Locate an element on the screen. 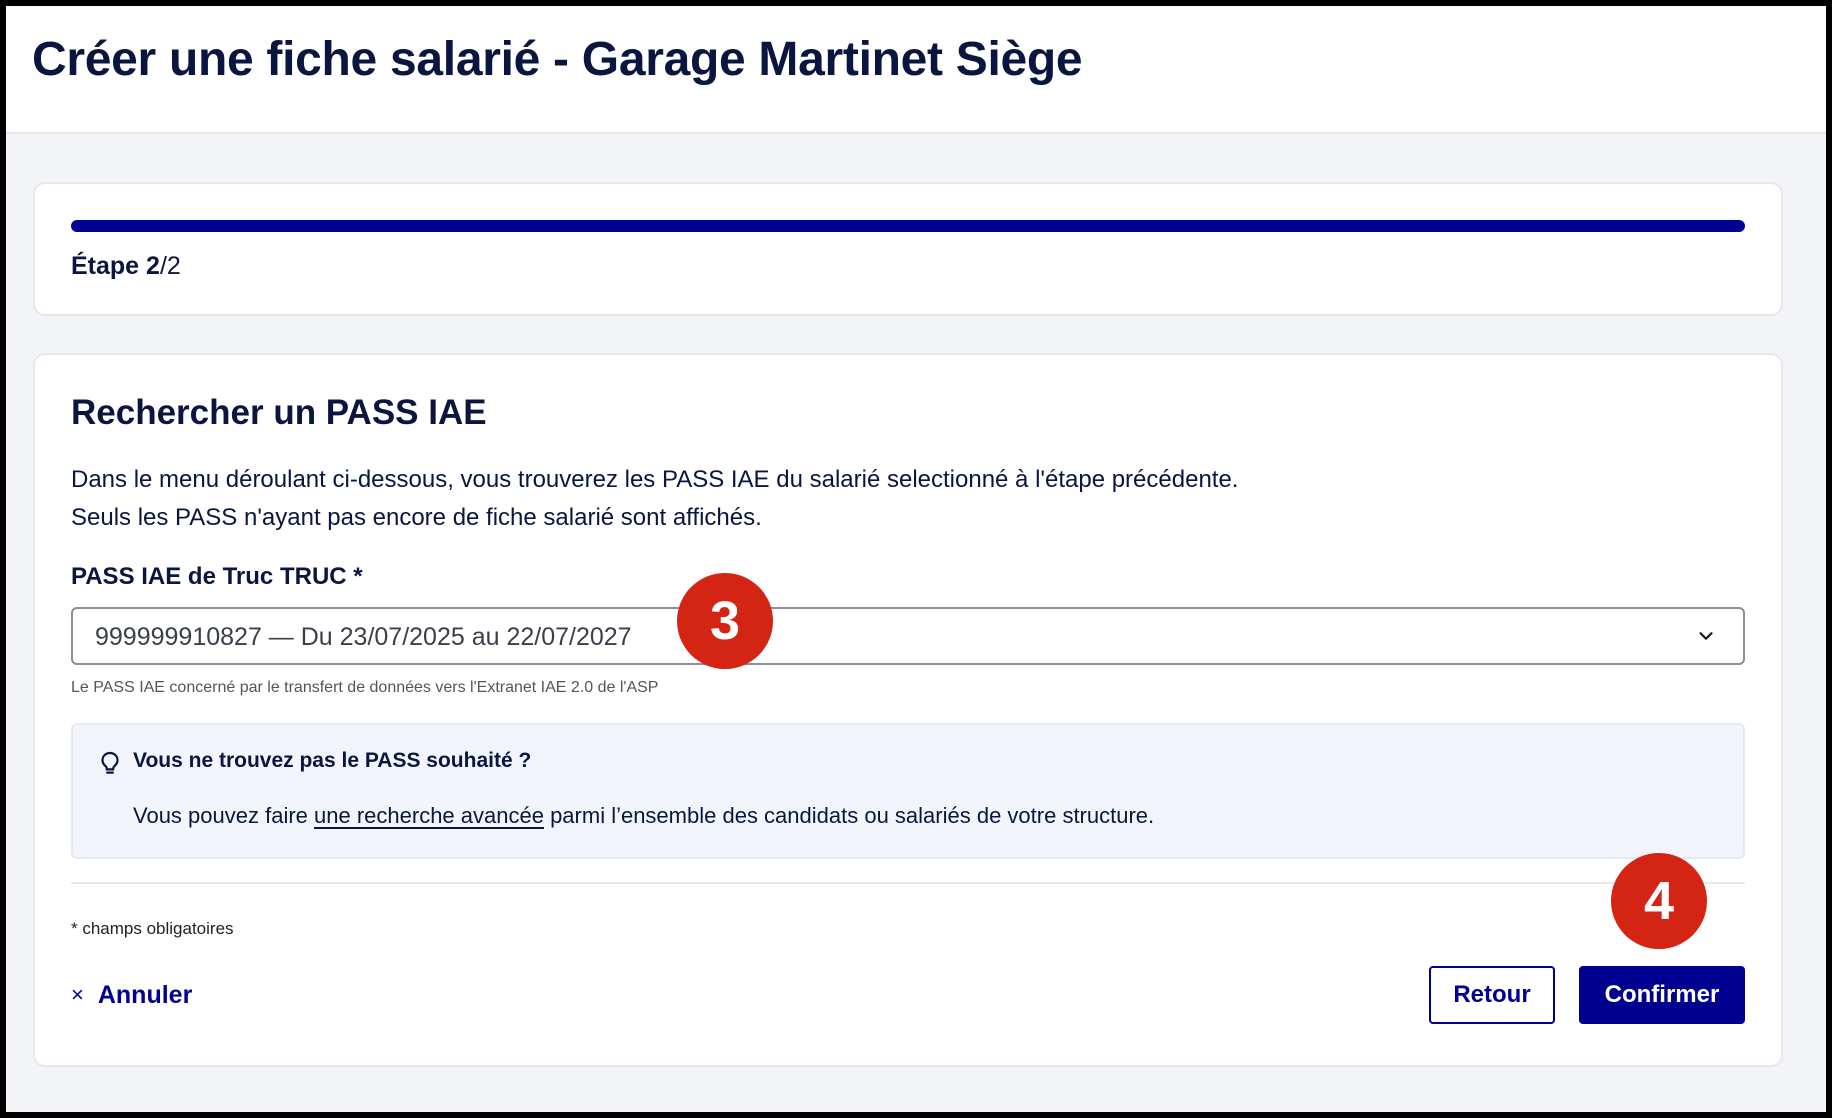 Image resolution: width=1832 pixels, height=1118 pixels. progress-bar is located at coordinates (908, 226).